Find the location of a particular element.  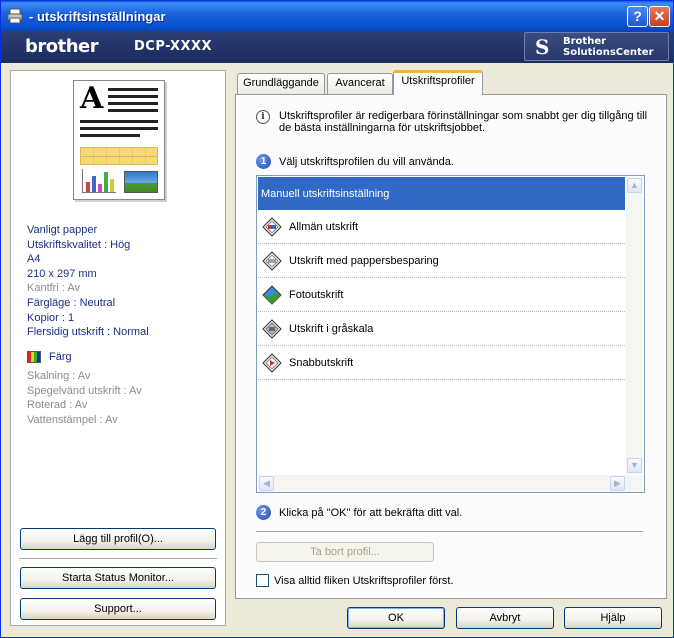

preview-letter: A is located at coordinates (92, 98).